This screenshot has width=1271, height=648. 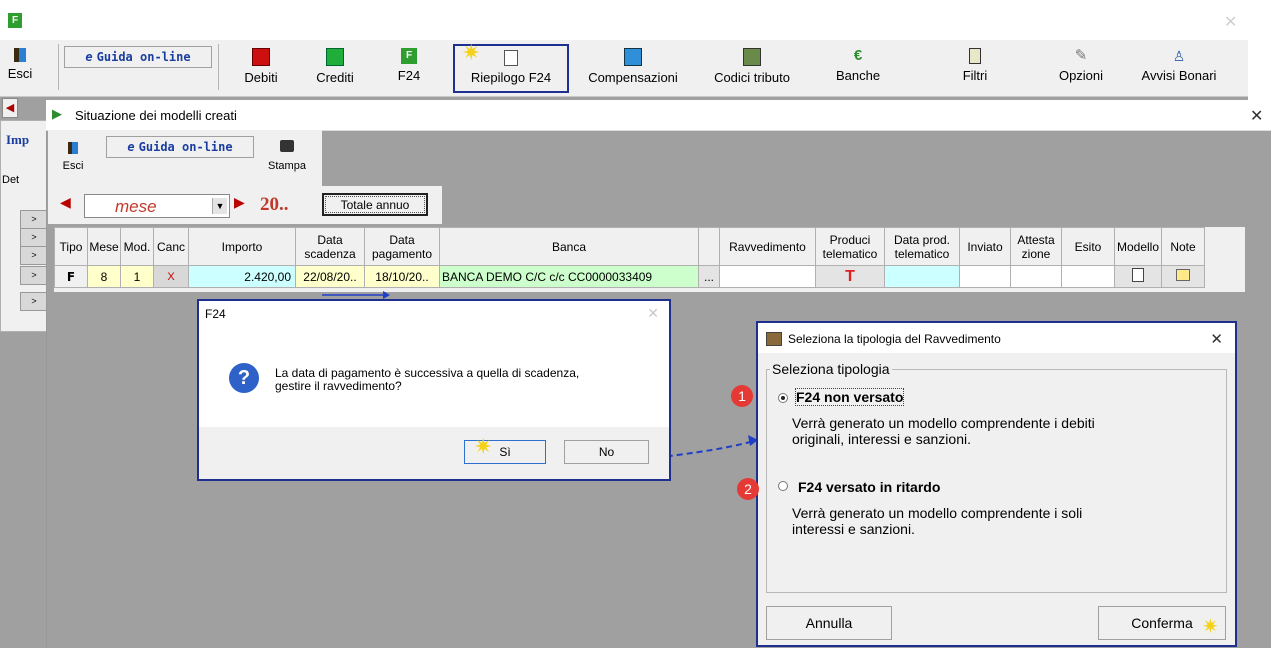 I want to click on ravv-close-icon: ✕, so click(x=1216, y=339).